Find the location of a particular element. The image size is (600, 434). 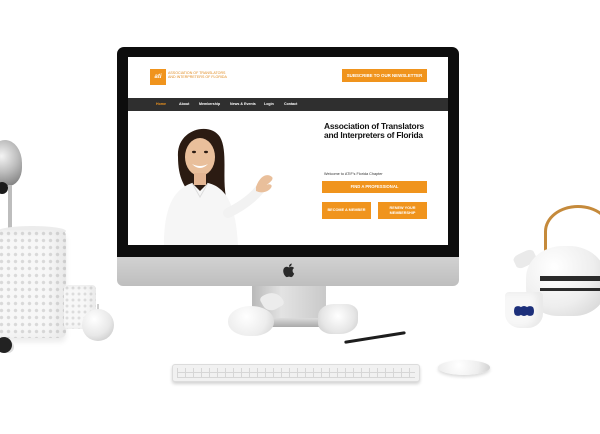

become-member-label: BECOME A MEMBER is located at coordinates (346, 210).